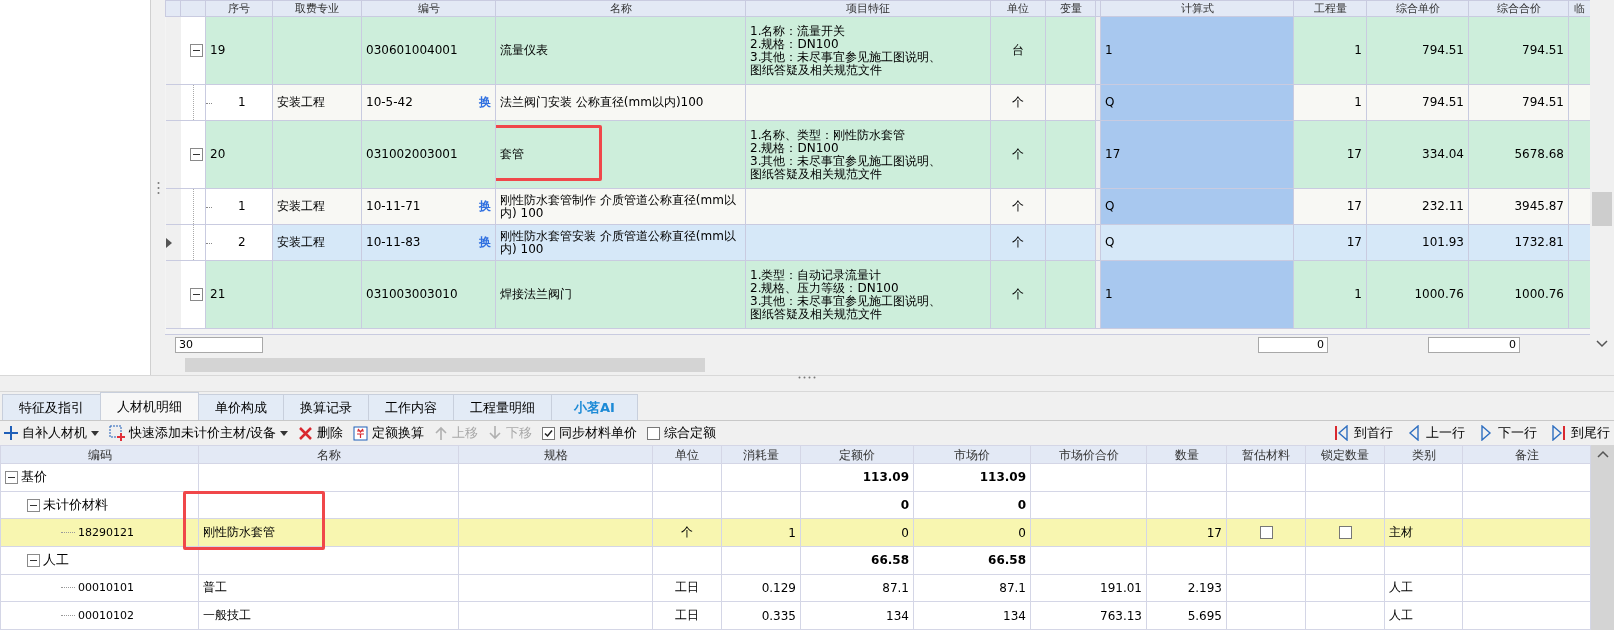 This screenshot has width=1614, height=630. Describe the element at coordinates (1526, 454) in the screenshot. I see `column-header: 备注` at that location.